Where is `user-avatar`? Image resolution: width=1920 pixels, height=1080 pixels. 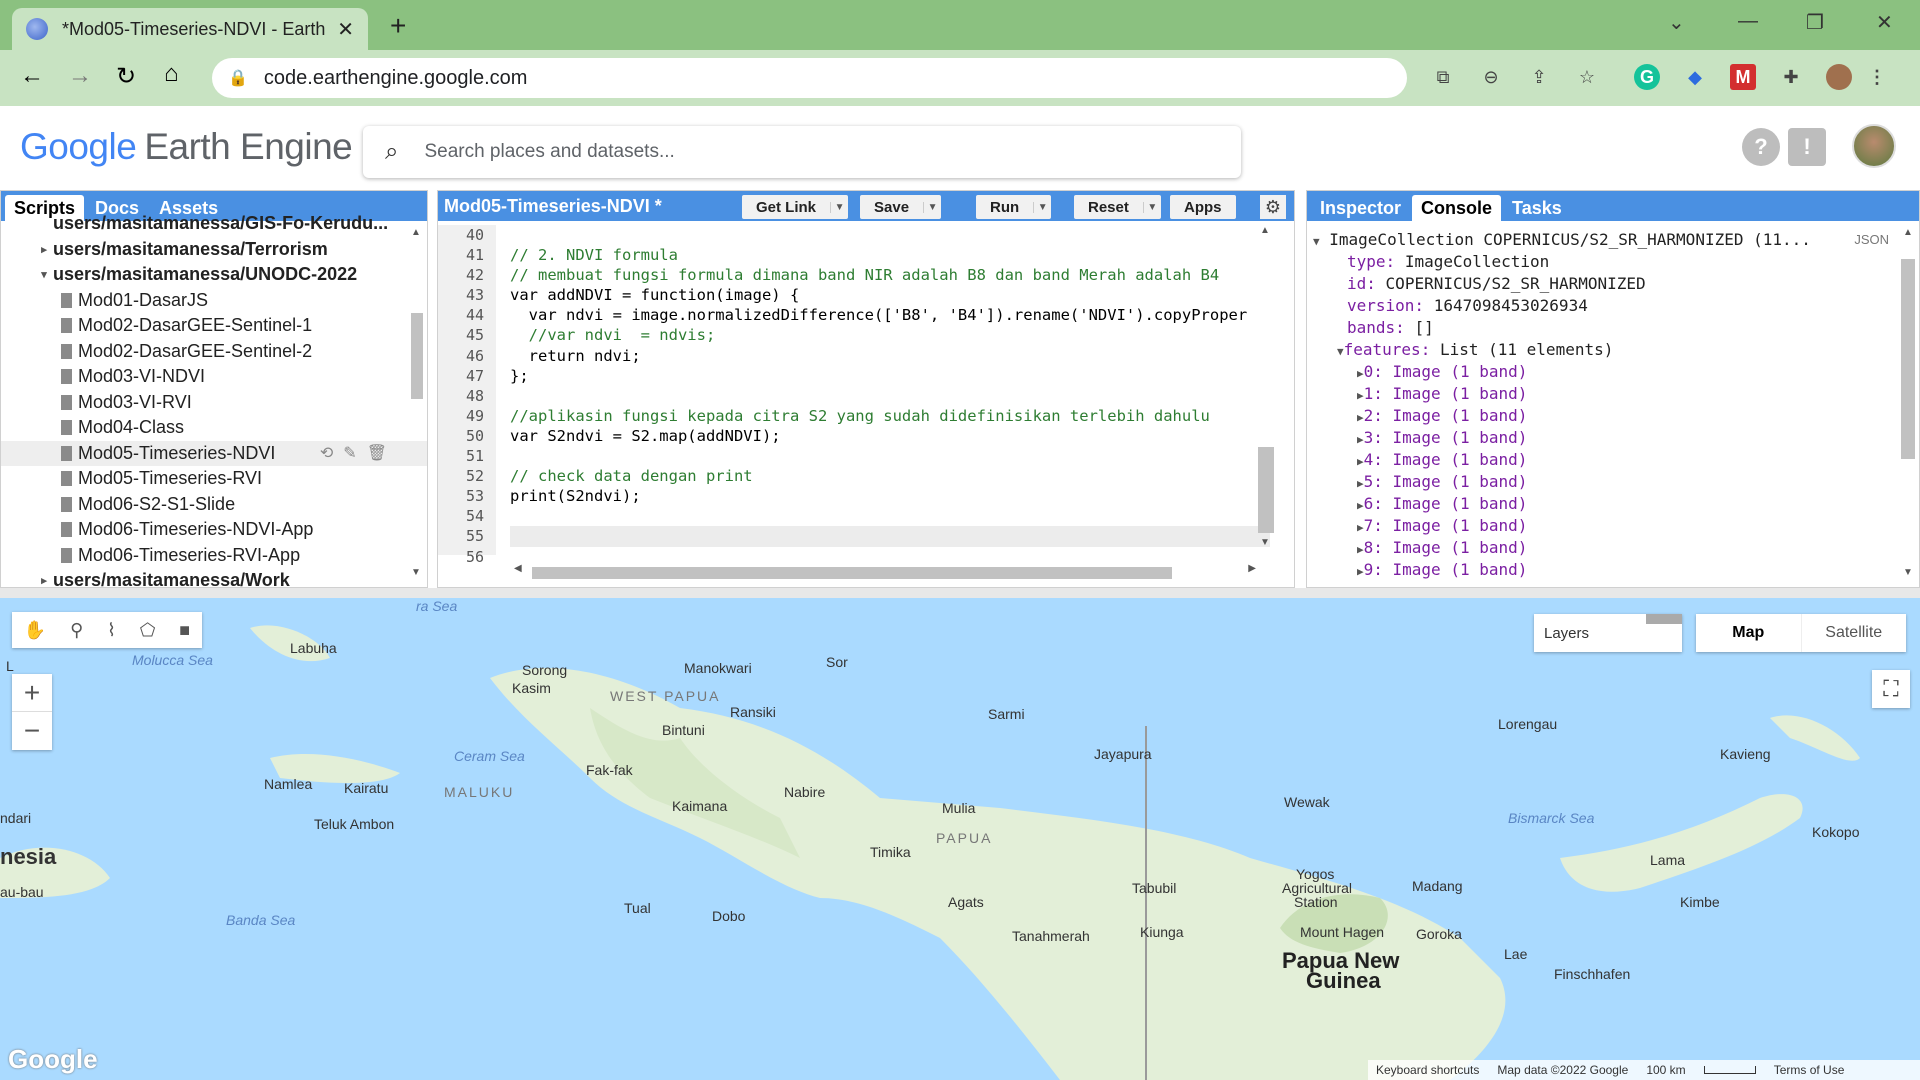 user-avatar is located at coordinates (1874, 146).